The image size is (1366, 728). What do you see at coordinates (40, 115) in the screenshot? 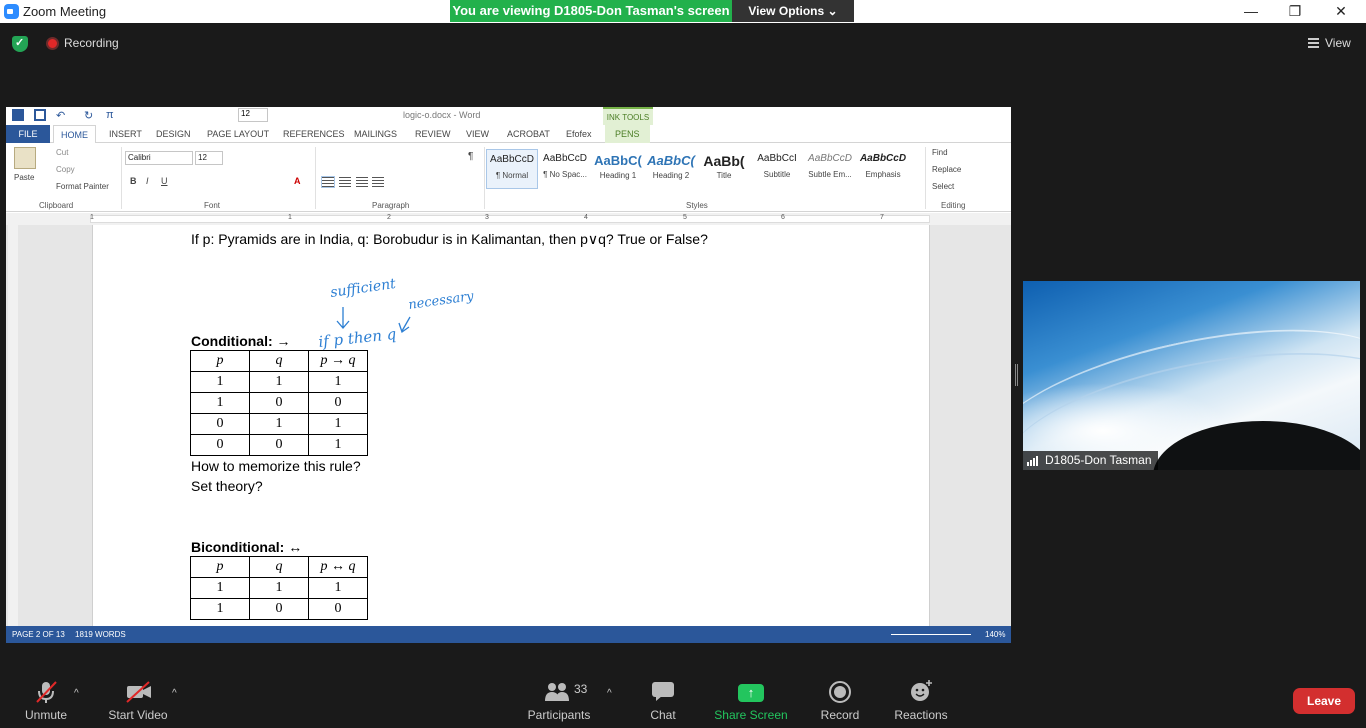
I see `save-icon` at bounding box center [40, 115].